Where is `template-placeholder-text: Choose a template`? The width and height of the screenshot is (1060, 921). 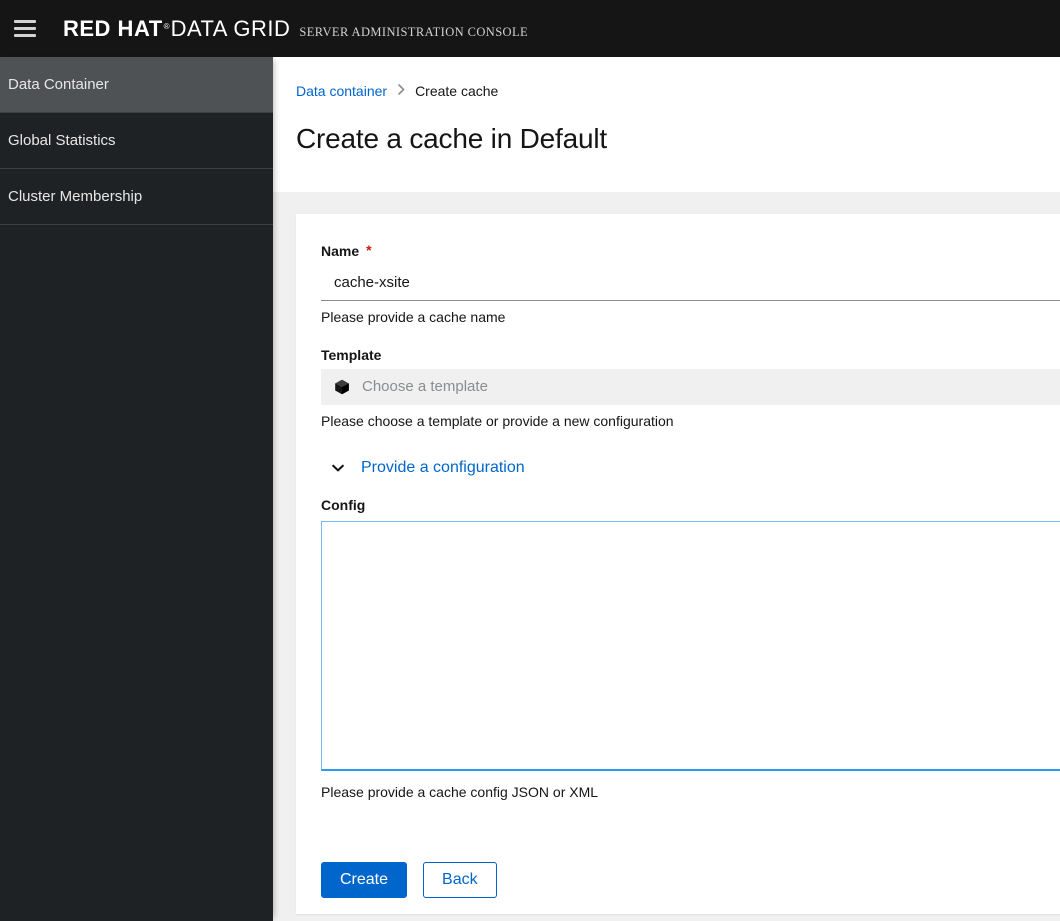 template-placeholder-text: Choose a template is located at coordinates (425, 386).